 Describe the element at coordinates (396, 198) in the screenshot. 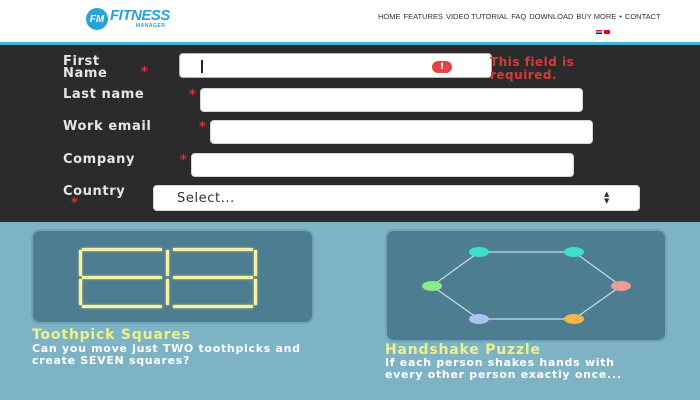

I see `country-select: Select... ▲ ▼` at that location.